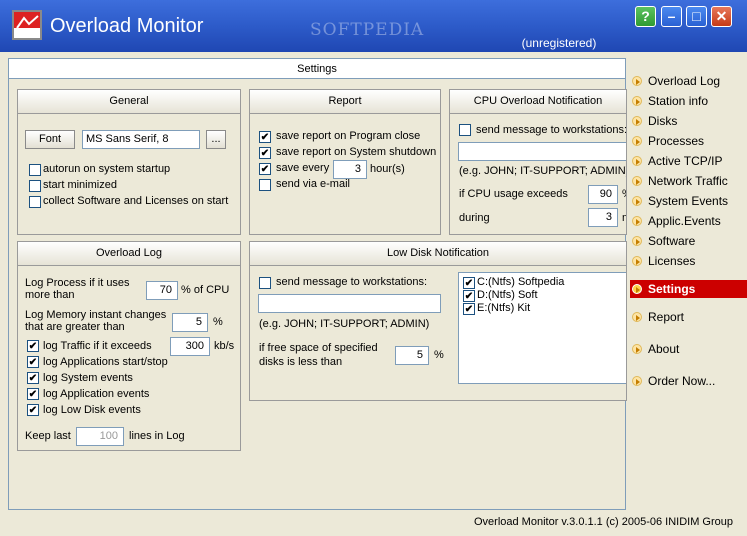  I want to click on cpu-workstations-field, so click(542, 151).